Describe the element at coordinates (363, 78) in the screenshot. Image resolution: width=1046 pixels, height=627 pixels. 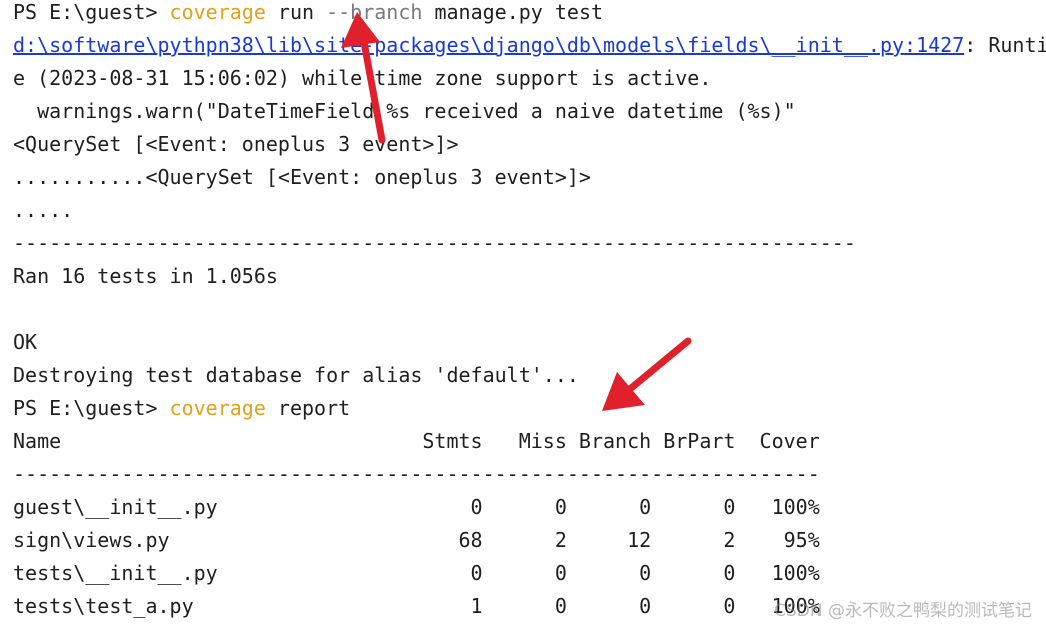
I see `arrow-pointing-branch-icon` at that location.